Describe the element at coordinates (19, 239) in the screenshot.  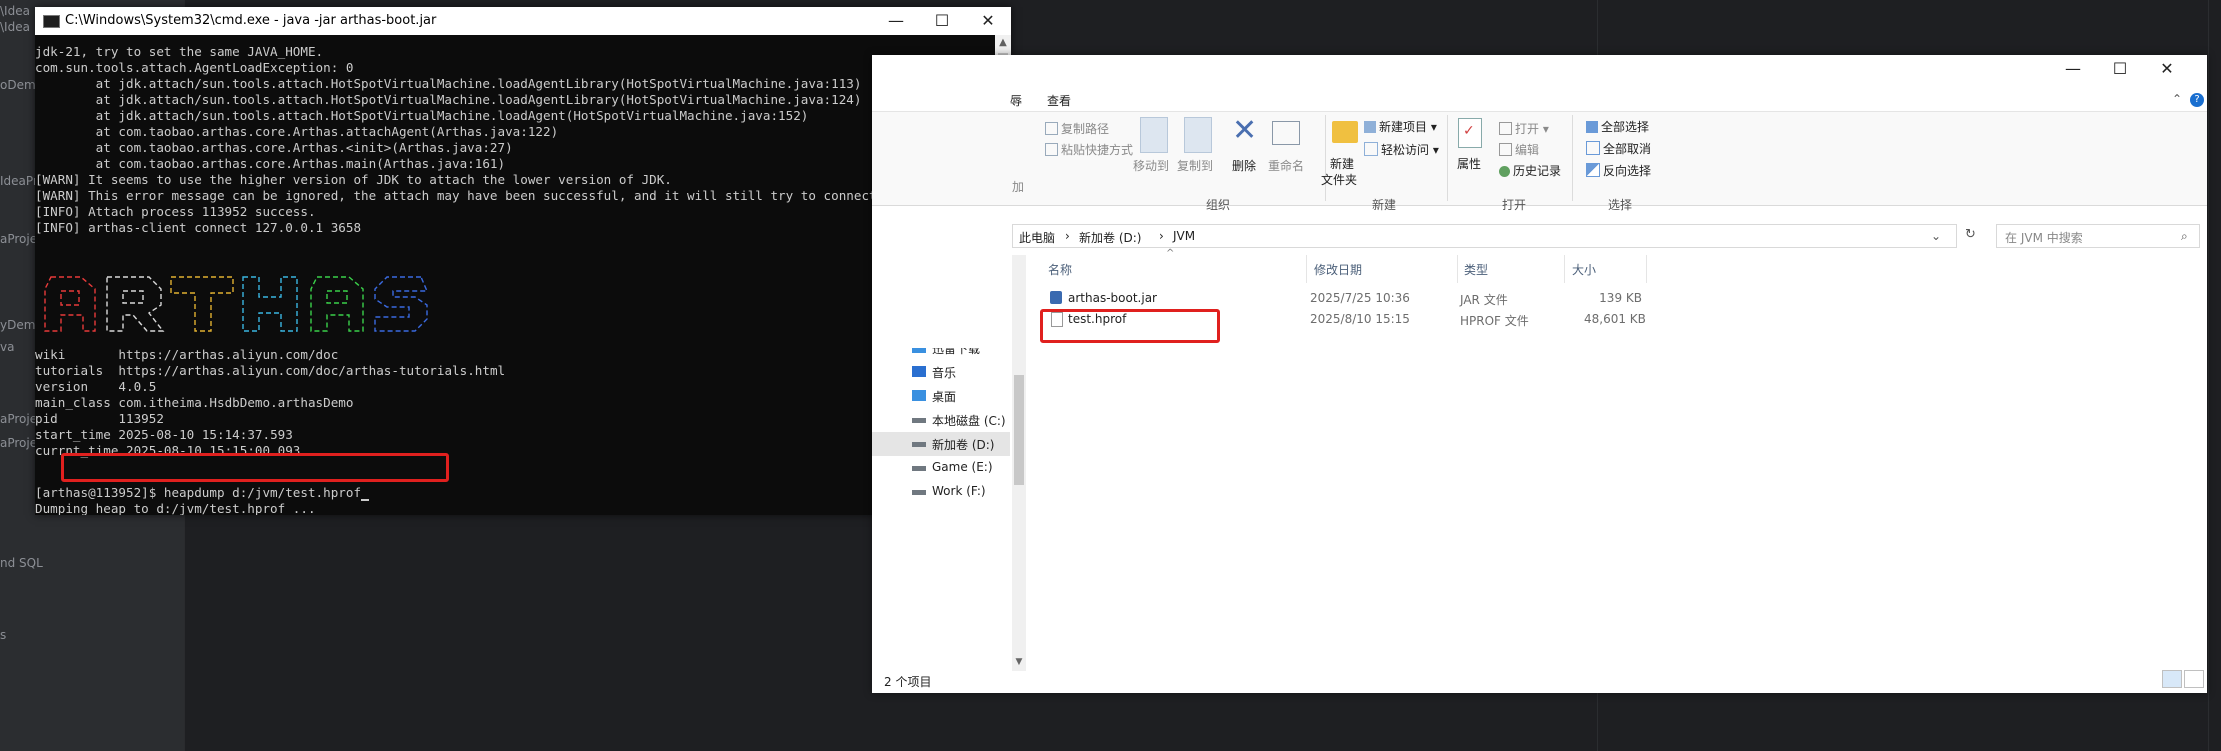
I see `ide-fragment: aProje` at that location.